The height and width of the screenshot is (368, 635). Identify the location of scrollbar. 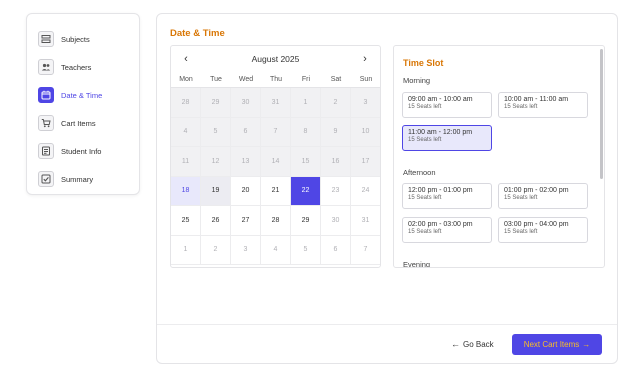
(601, 114).